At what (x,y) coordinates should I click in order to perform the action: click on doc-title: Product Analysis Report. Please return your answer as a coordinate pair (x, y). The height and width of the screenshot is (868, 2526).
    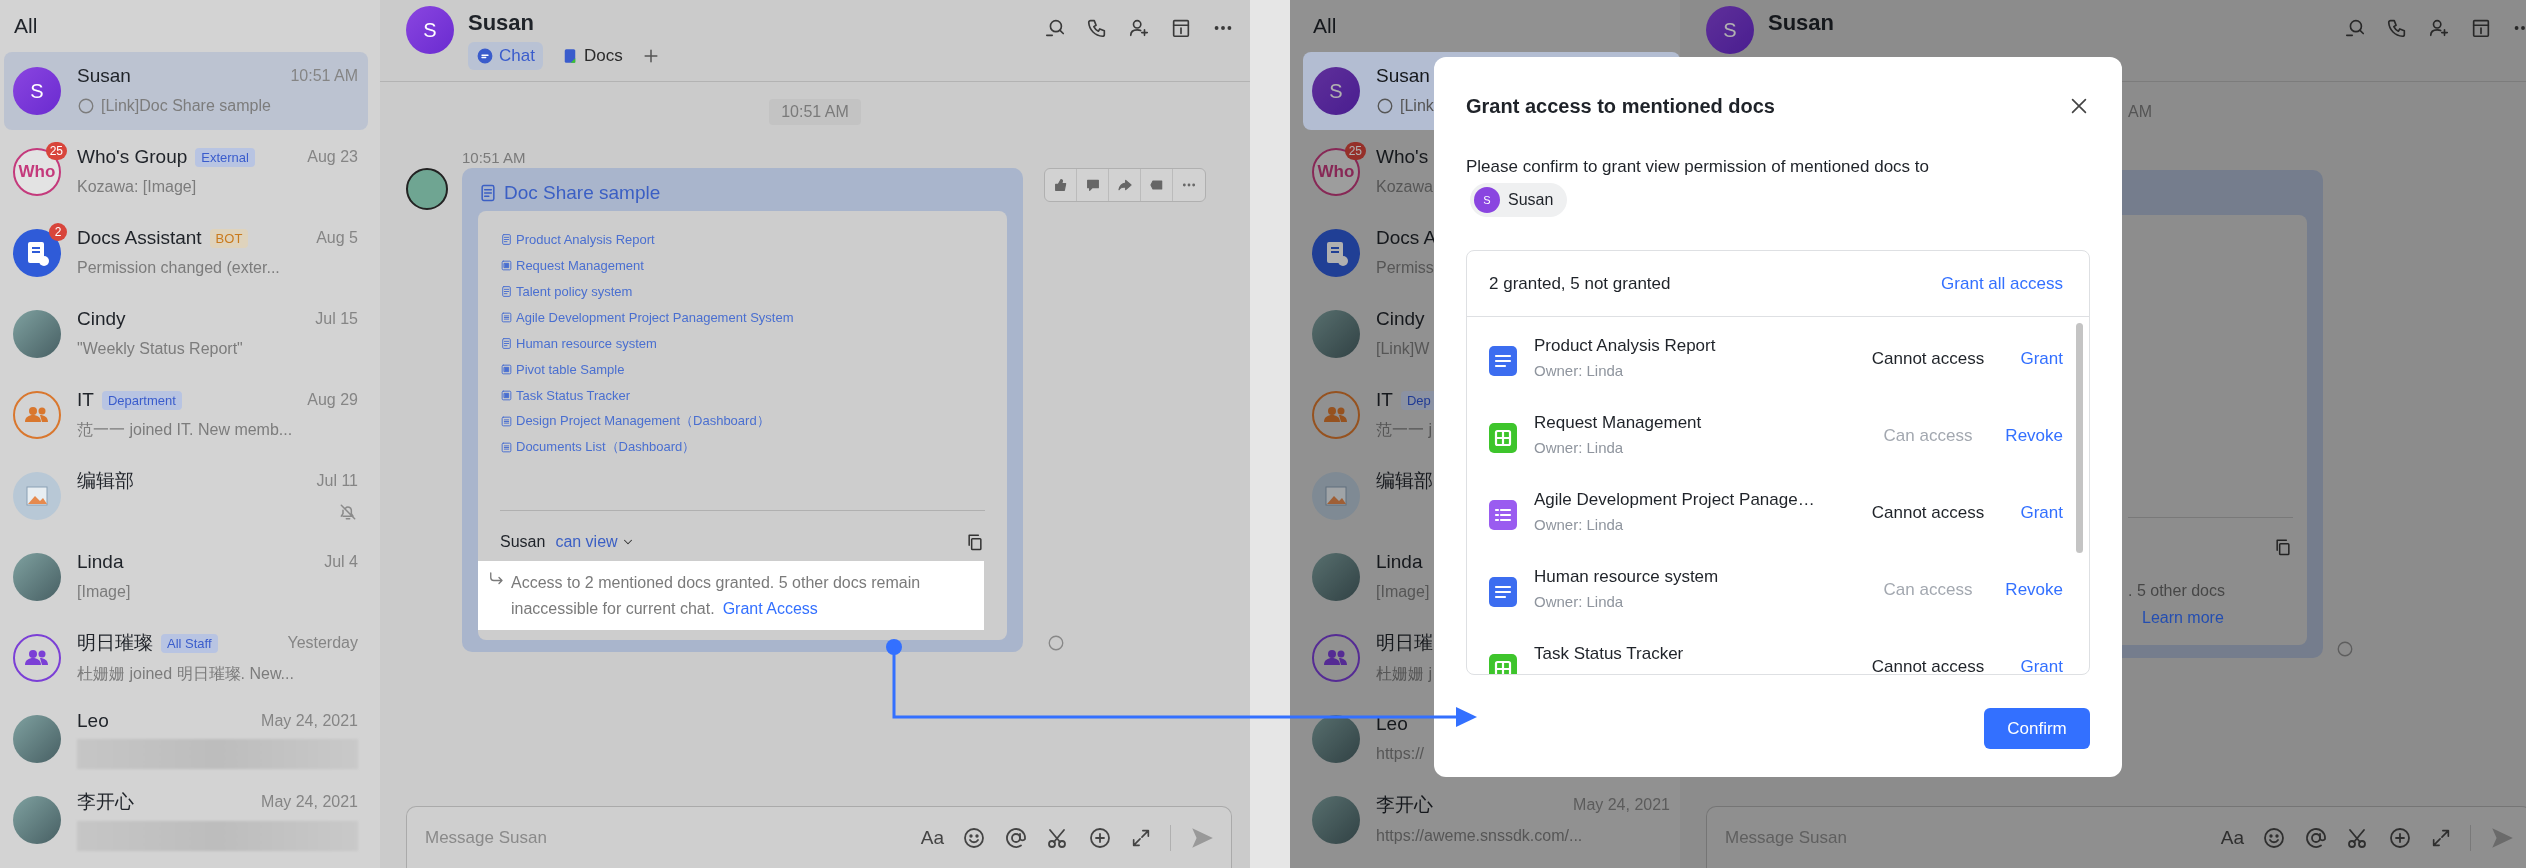
    Looking at the image, I should click on (1625, 346).